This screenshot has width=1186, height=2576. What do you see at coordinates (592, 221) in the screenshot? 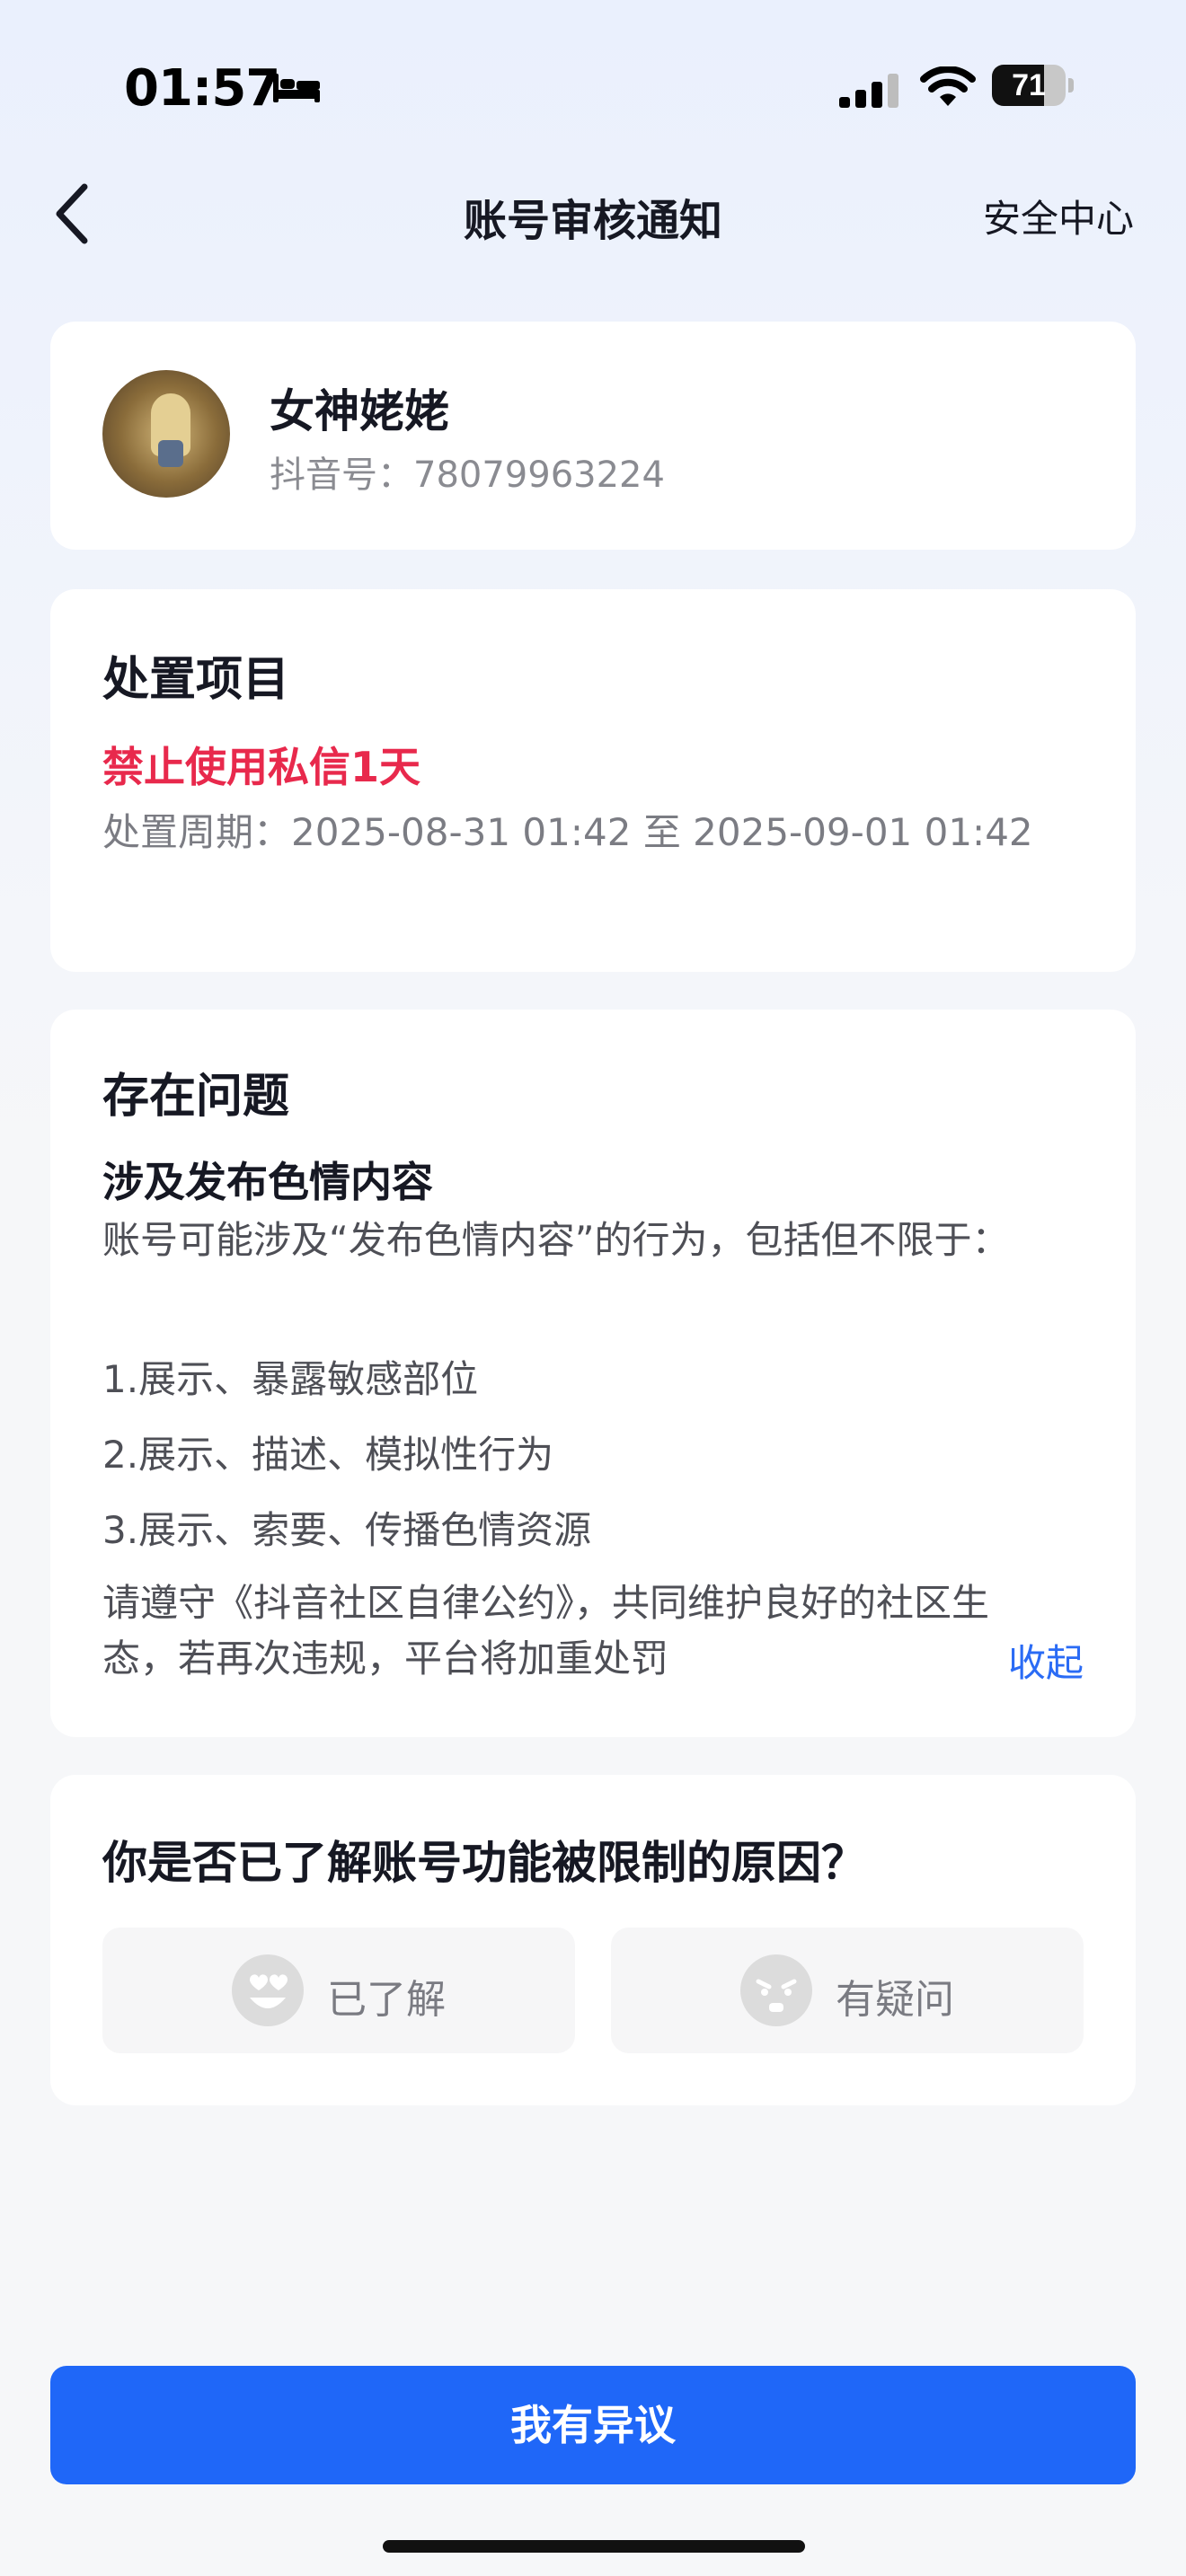
I see `page-title: 账号审核通知` at bounding box center [592, 221].